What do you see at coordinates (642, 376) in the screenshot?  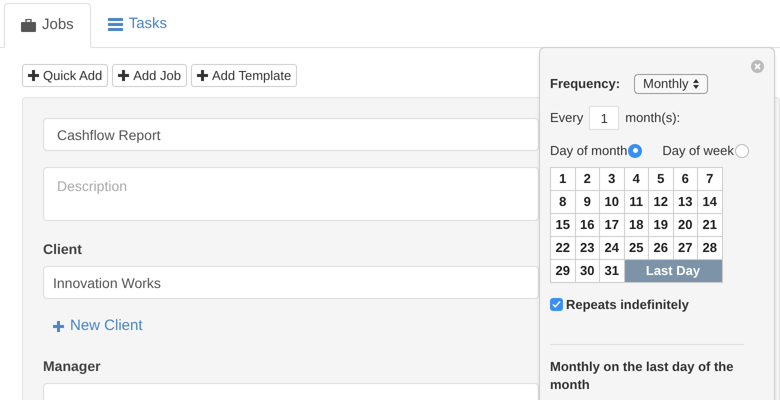 I see `recurrence-summary: Monthly on the last day of the month` at bounding box center [642, 376].